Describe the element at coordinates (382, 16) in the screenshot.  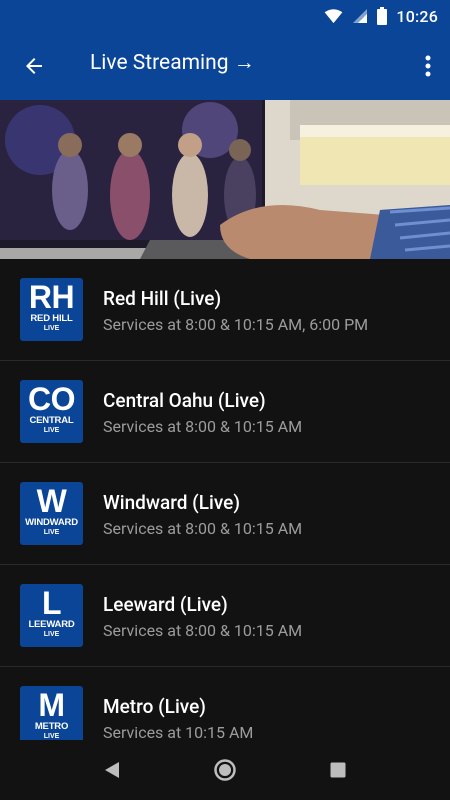
I see `battery-icon` at that location.